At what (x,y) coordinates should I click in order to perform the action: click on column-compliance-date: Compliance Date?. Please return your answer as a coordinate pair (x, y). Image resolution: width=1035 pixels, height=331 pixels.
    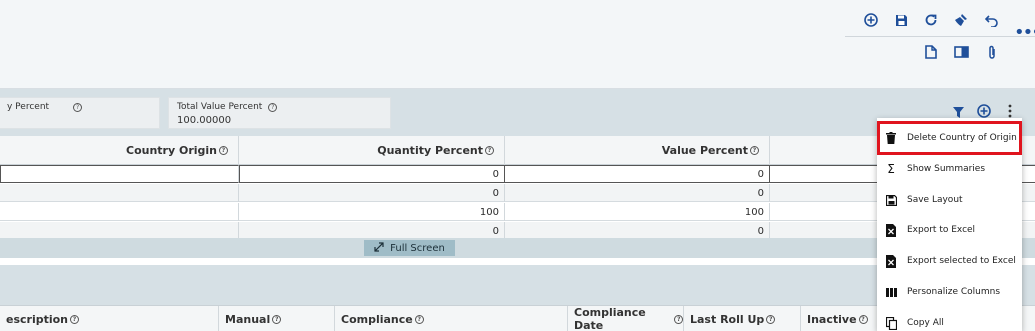
    Looking at the image, I should click on (626, 318).